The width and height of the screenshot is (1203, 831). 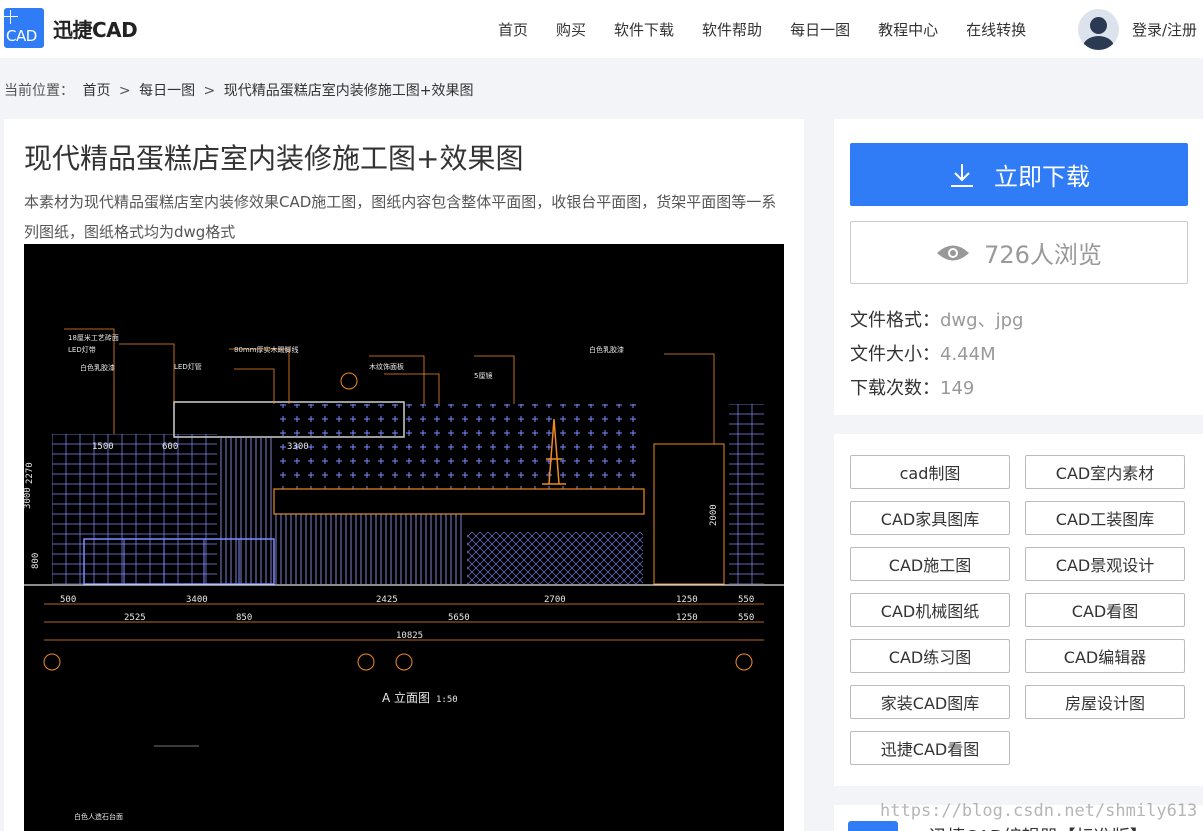 I want to click on tag-item: CAD看图, so click(x=1105, y=610).